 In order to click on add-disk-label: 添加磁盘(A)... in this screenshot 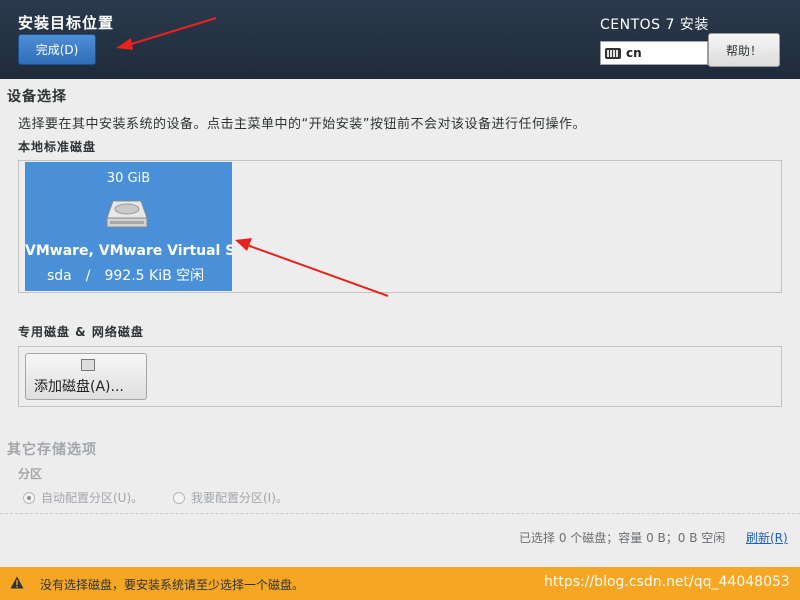, I will do `click(79, 387)`.